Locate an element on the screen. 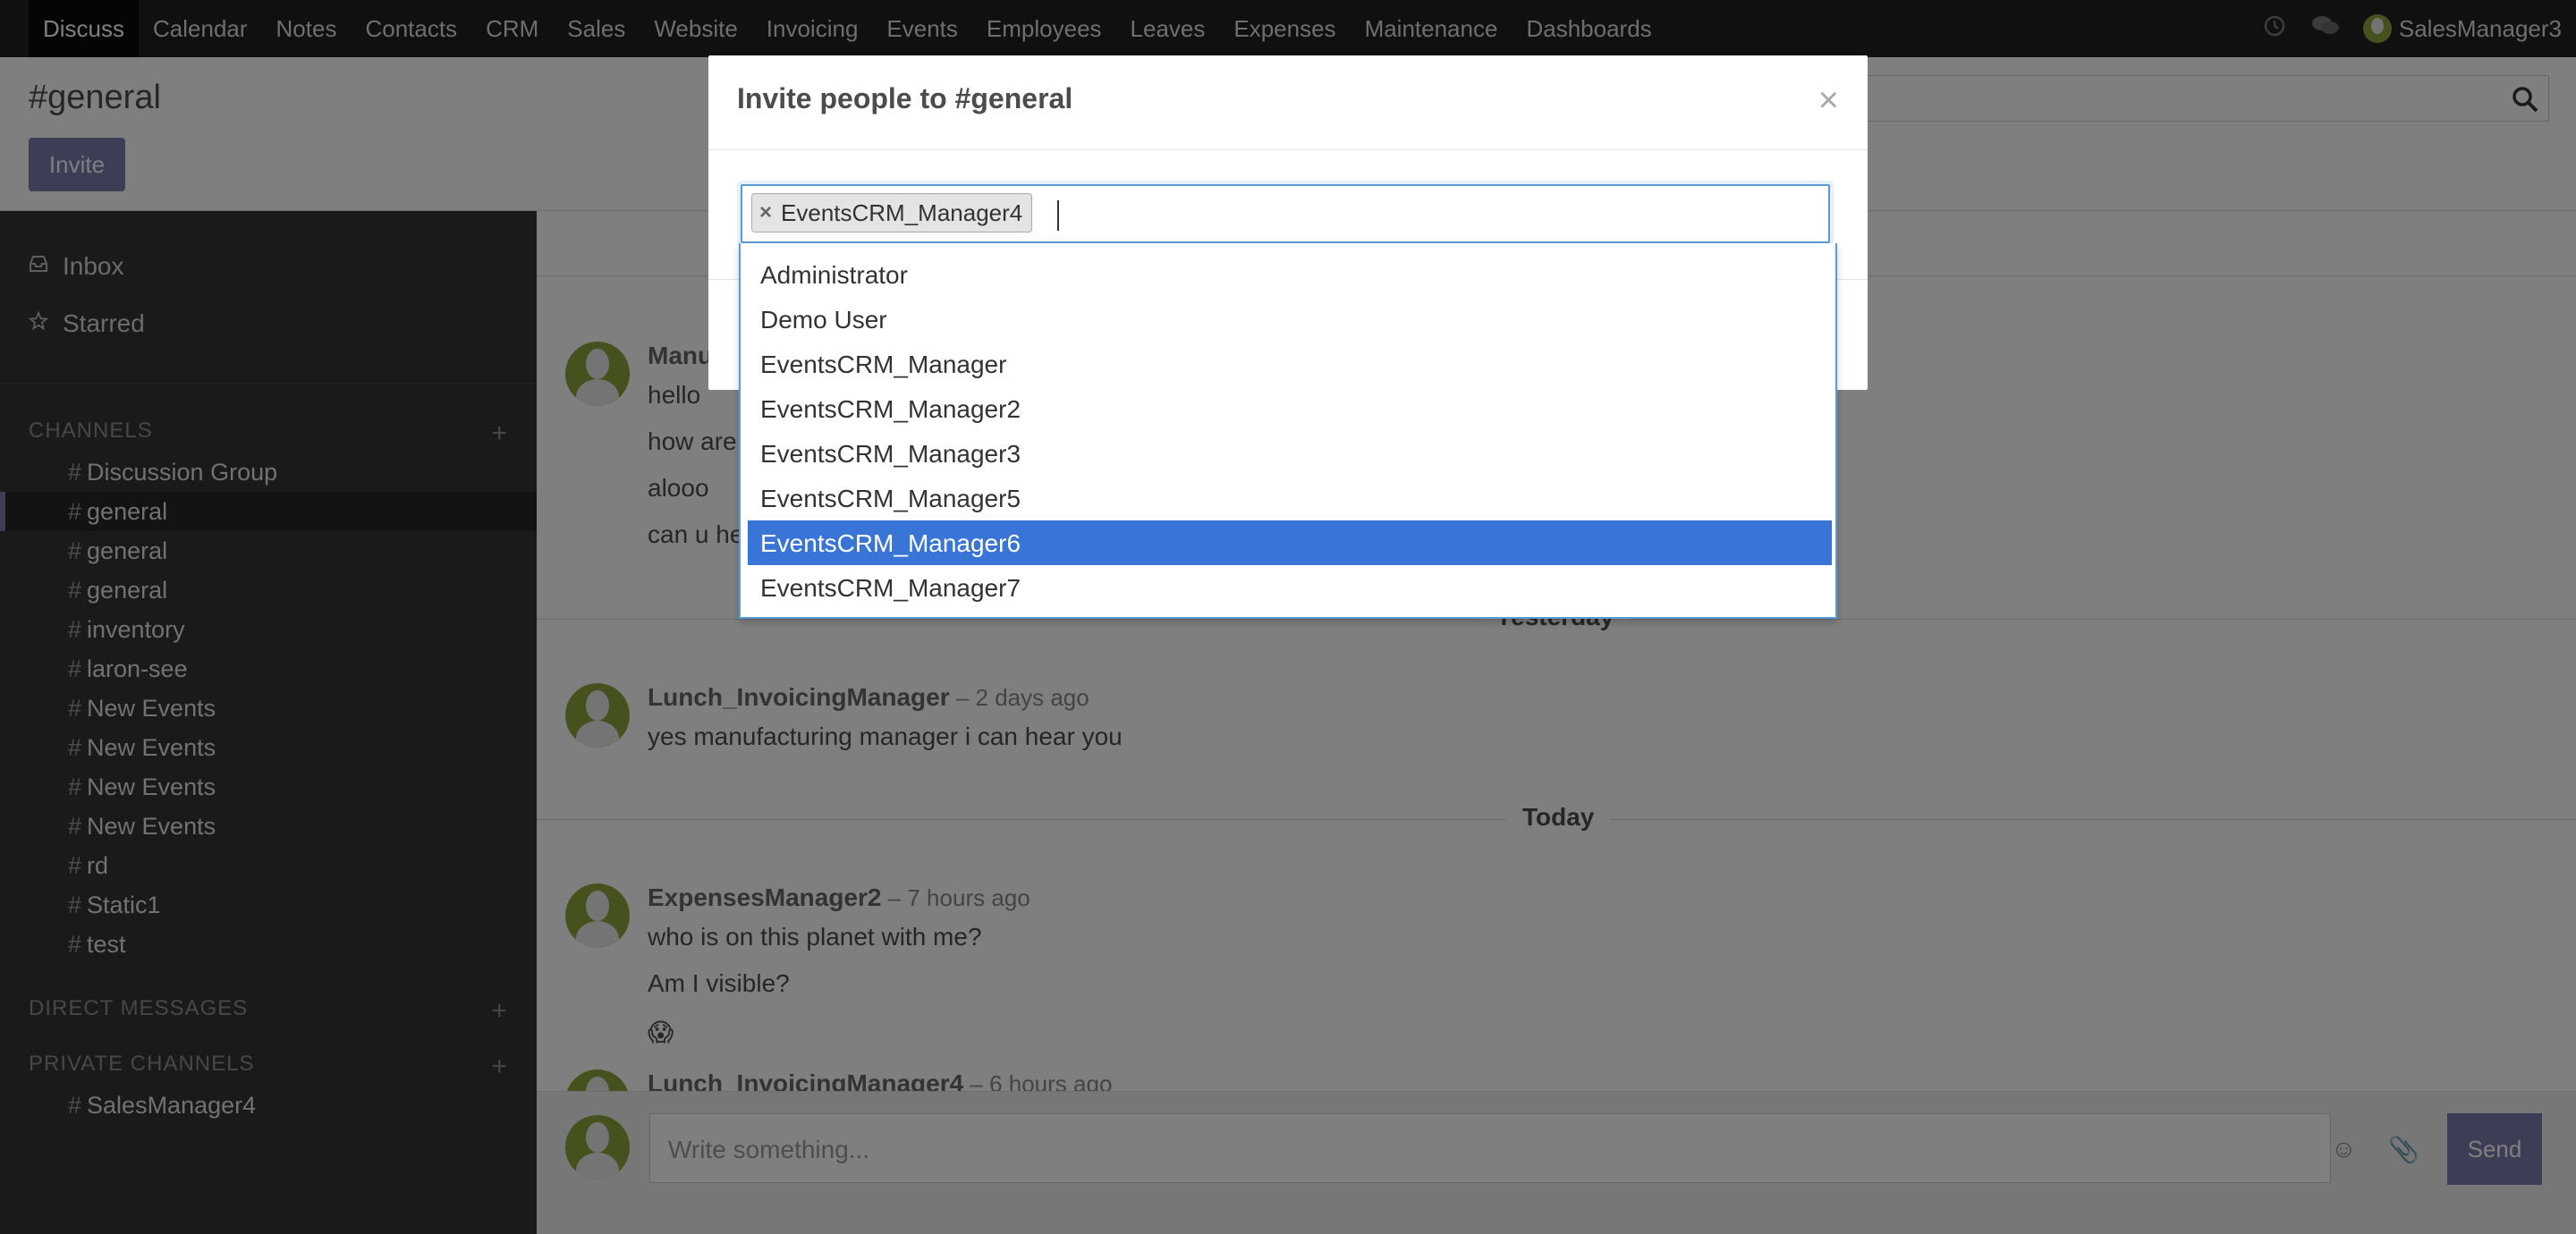 The height and width of the screenshot is (1234, 2576). modal-header: Invite people to #general × is located at coordinates (1288, 102).